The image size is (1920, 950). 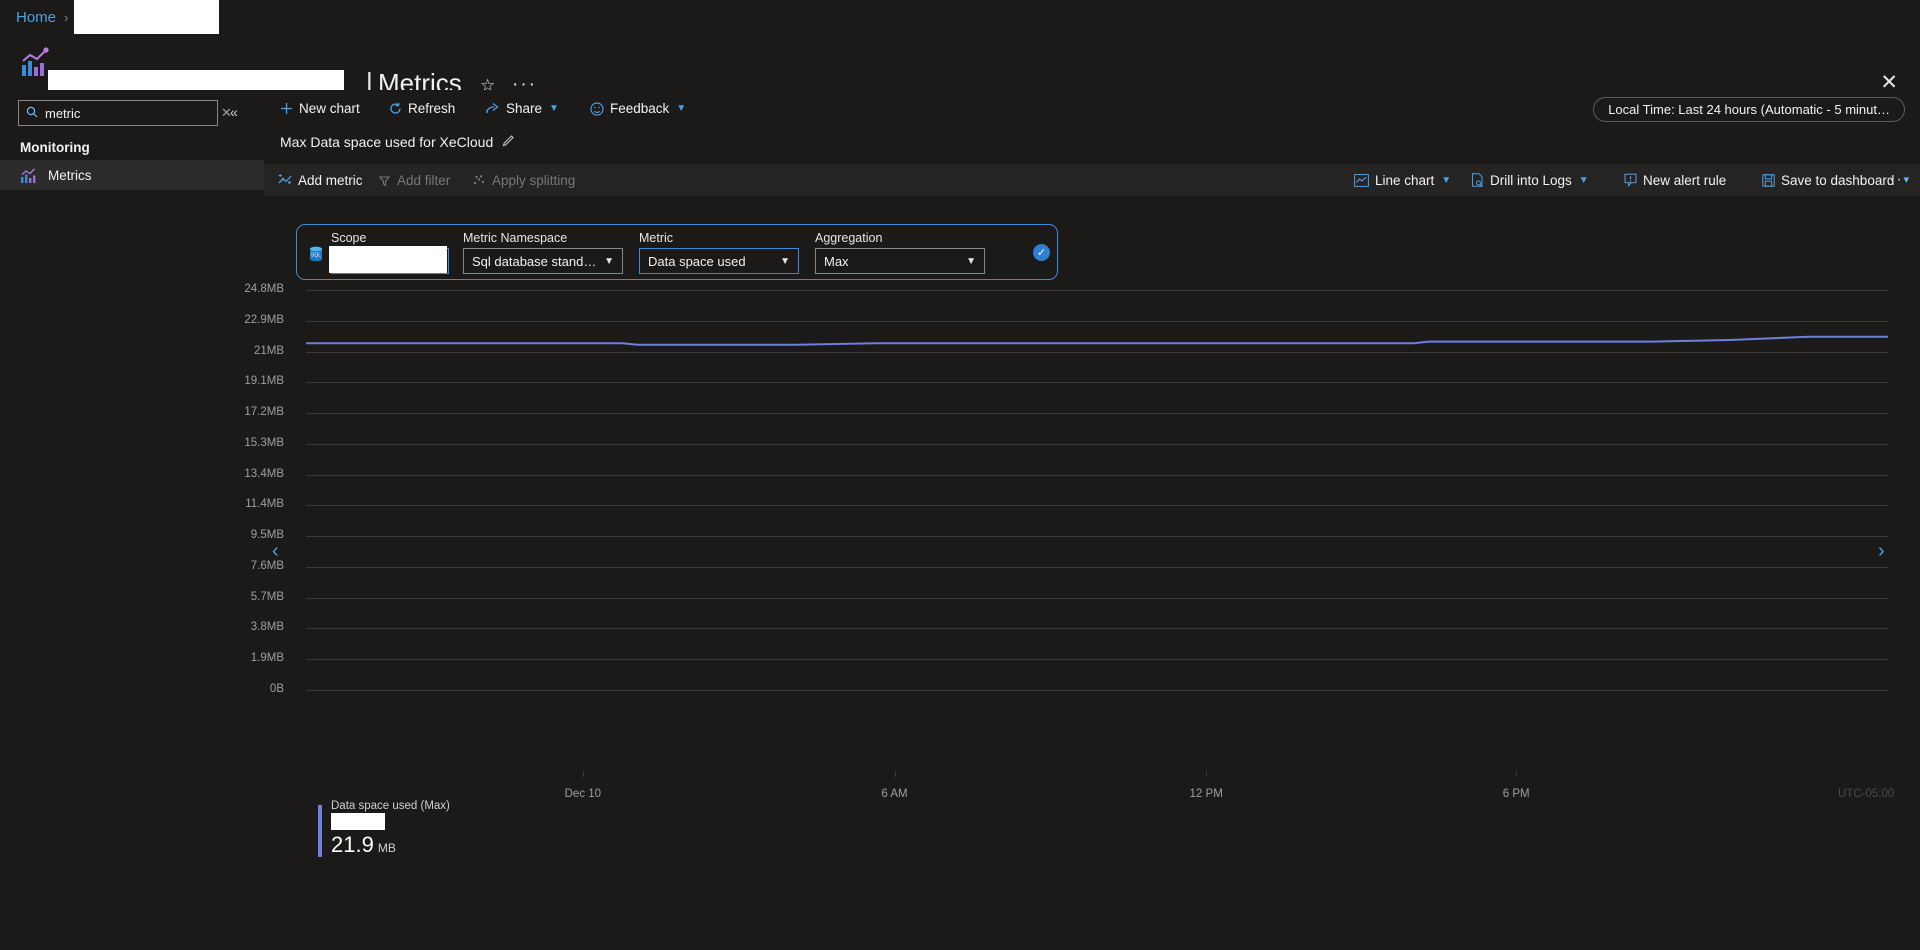 What do you see at coordinates (264, 381) in the screenshot?
I see `y-axis-tick-label: 19.1MB` at bounding box center [264, 381].